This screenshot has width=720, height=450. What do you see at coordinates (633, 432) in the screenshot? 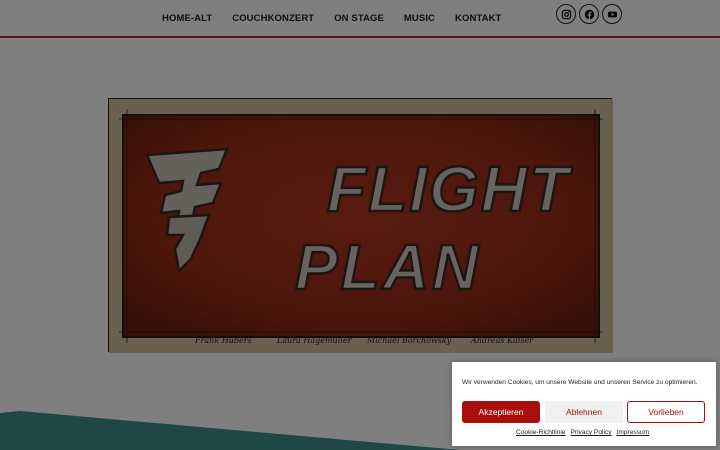
I see `impressum-link: Impressum` at bounding box center [633, 432].